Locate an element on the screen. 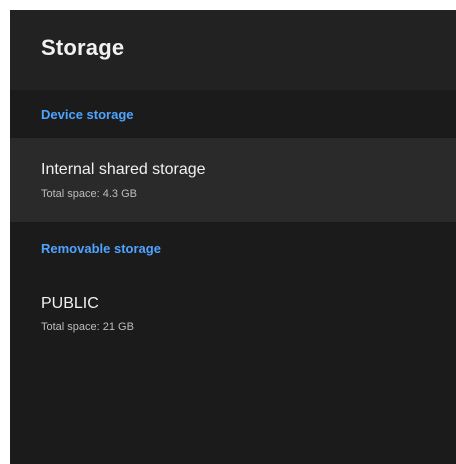 This screenshot has width=456, height=464. storage-item-subtitle: Total space: 21 GB is located at coordinates (87, 327).